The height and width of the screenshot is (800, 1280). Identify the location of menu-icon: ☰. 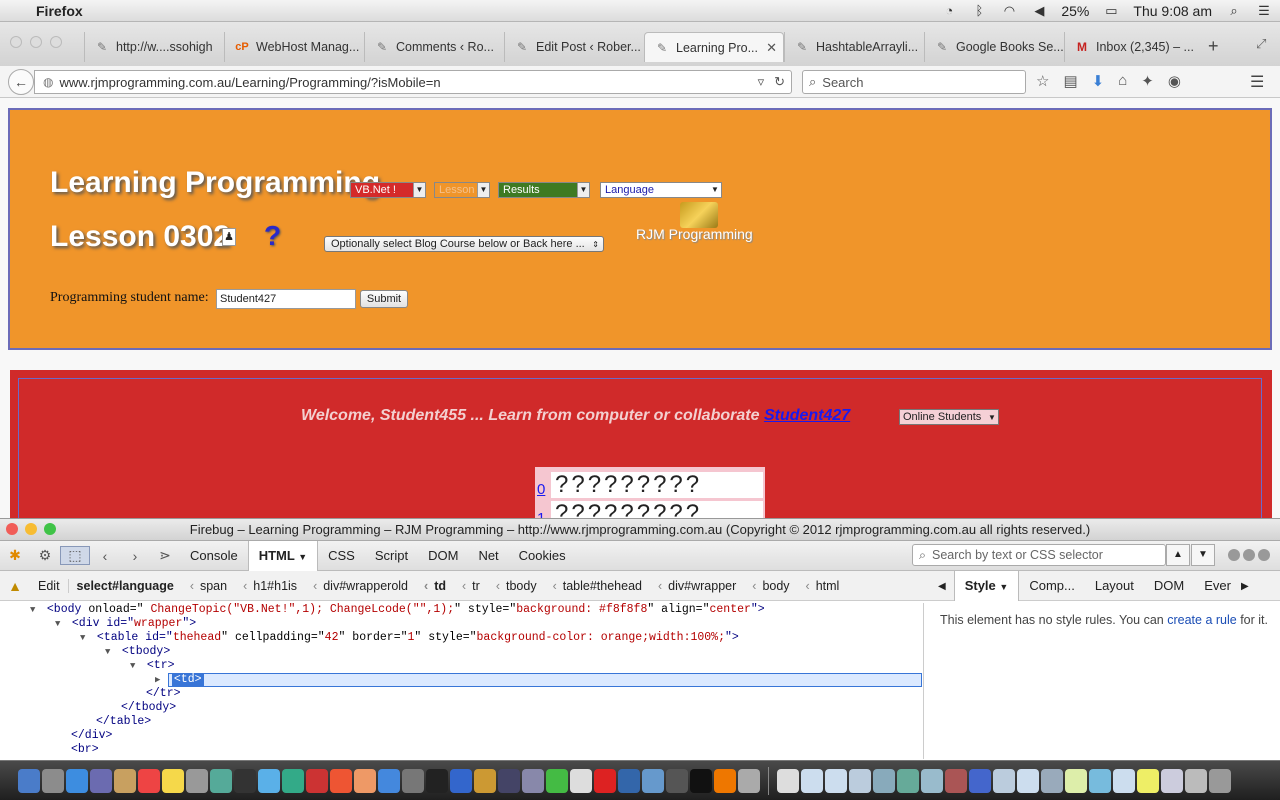
(1257, 82).